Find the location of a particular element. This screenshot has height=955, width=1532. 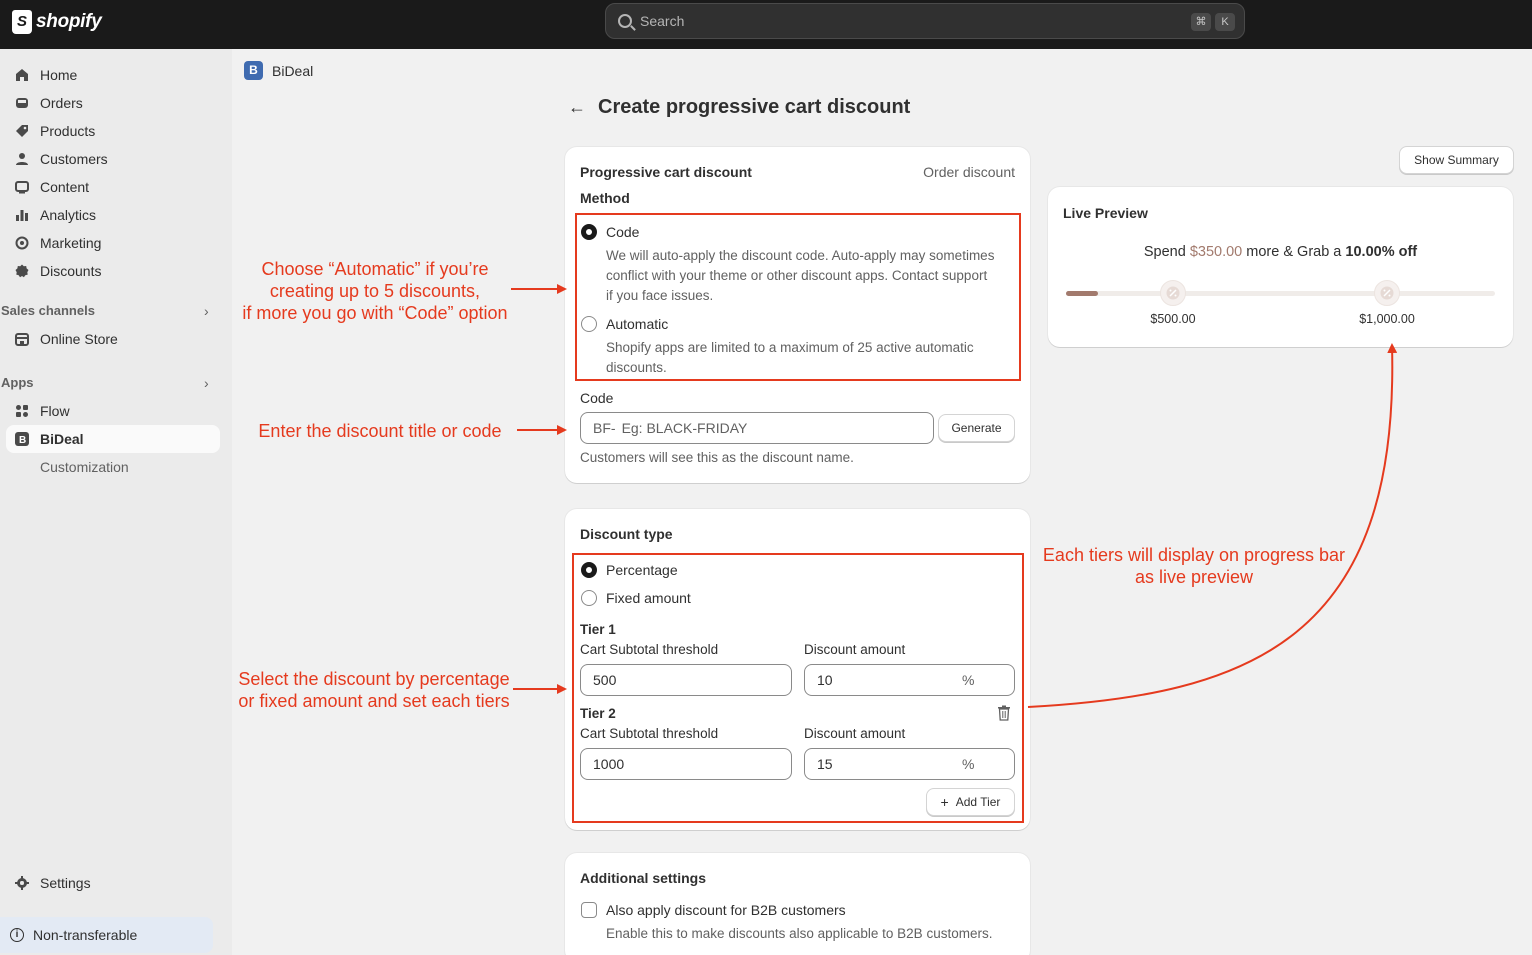

sidebar-item-flow: Flow is located at coordinates (113, 411).